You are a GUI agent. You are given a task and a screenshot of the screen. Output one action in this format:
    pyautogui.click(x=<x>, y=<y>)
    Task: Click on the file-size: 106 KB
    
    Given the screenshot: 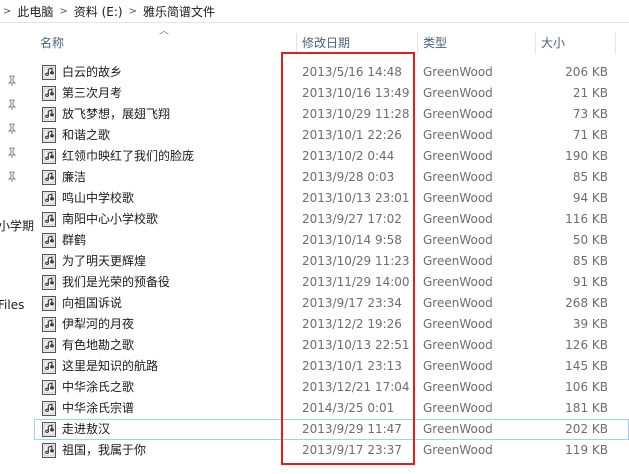 What is the action you would take?
    pyautogui.click(x=586, y=387)
    